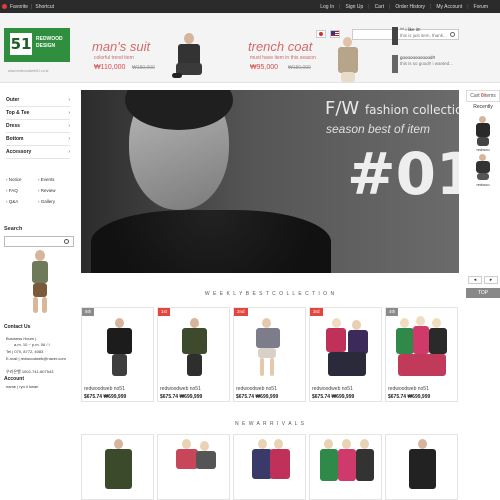  I want to click on logo-number: 51, so click(21, 44).